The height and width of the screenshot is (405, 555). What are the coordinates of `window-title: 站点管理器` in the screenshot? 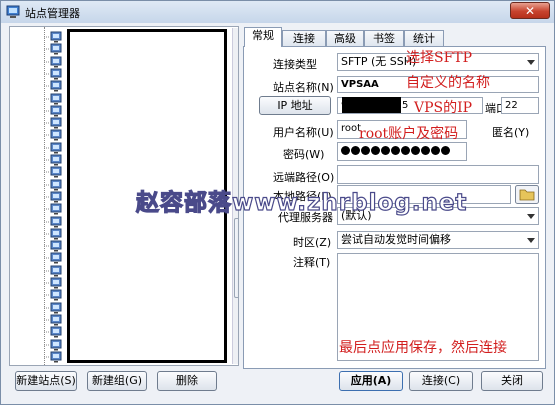 It's located at (52, 13).